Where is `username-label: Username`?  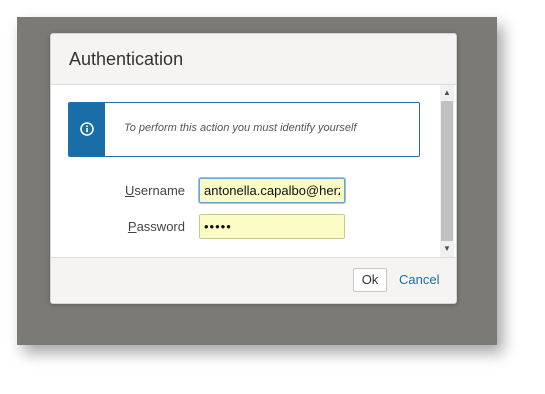 username-label: Username is located at coordinates (125, 190).